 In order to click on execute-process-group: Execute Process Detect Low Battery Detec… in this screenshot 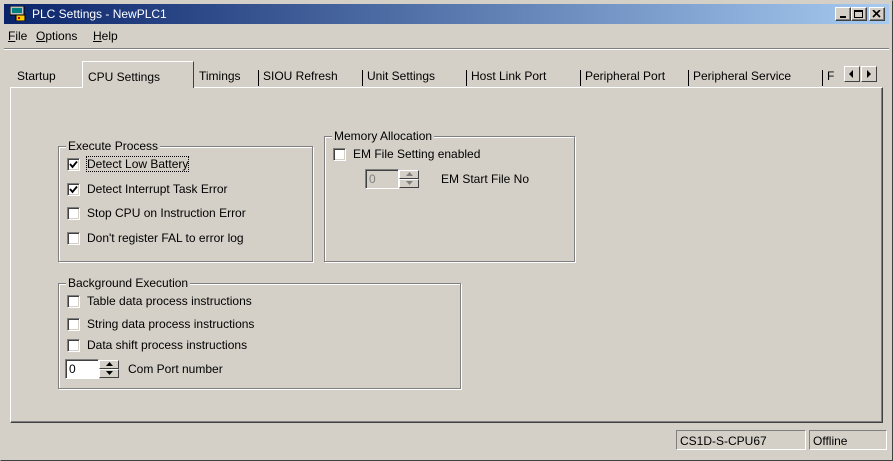, I will do `click(185, 200)`.